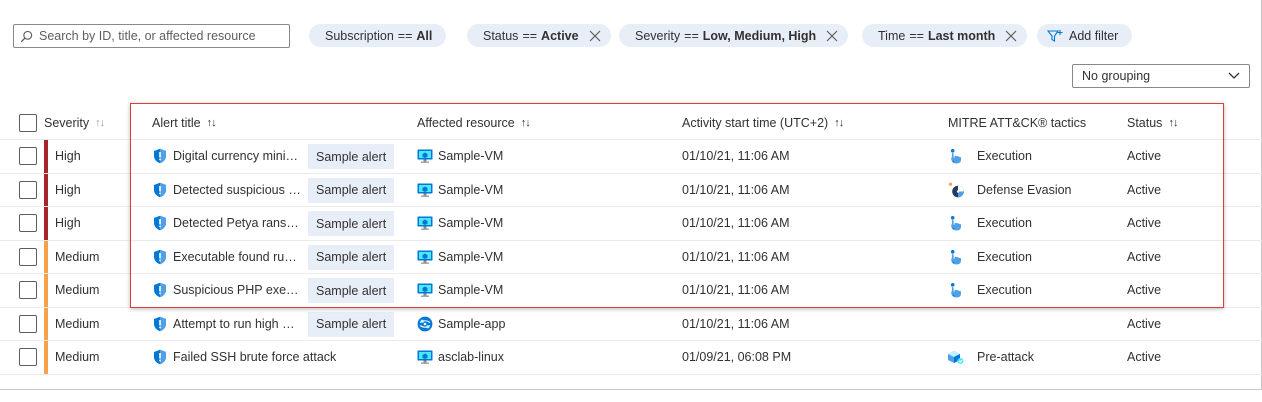 The height and width of the screenshot is (402, 1262). What do you see at coordinates (1161, 76) in the screenshot?
I see `grouping-dropdown: No grouping` at bounding box center [1161, 76].